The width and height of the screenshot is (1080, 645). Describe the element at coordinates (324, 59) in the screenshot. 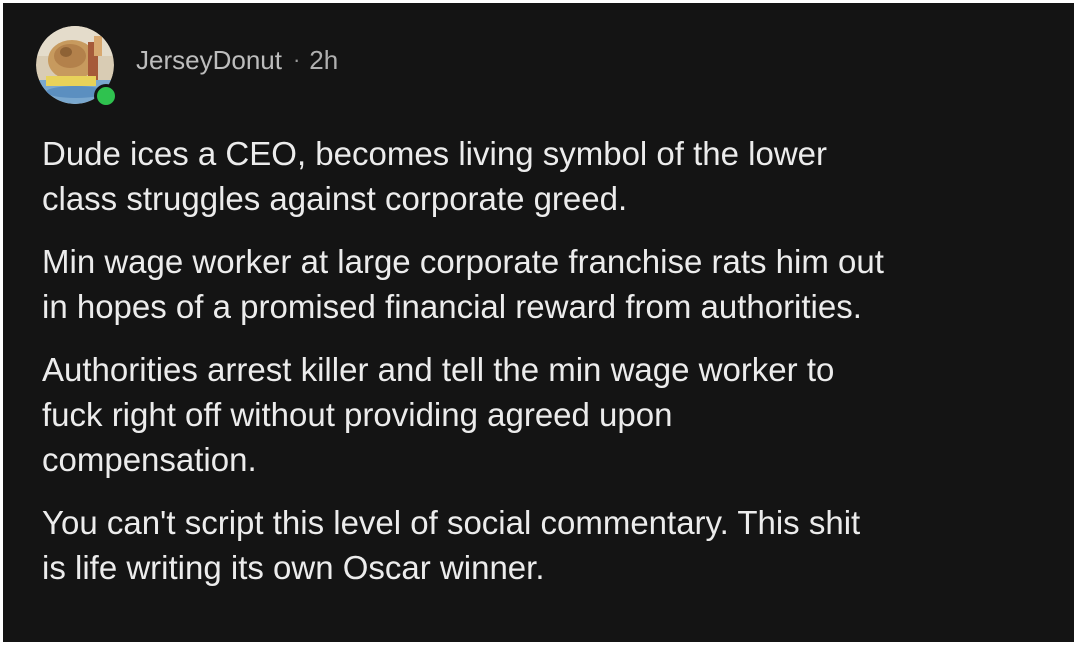

I see `timestamp: 2h` at that location.